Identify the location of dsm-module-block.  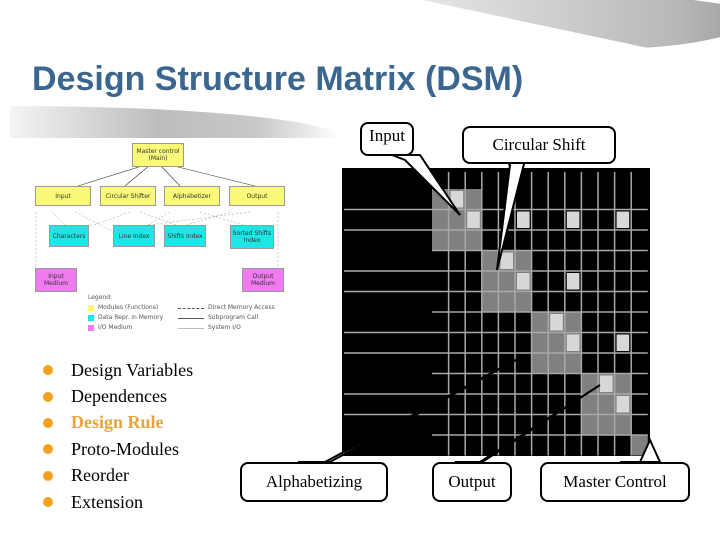
(639, 445).